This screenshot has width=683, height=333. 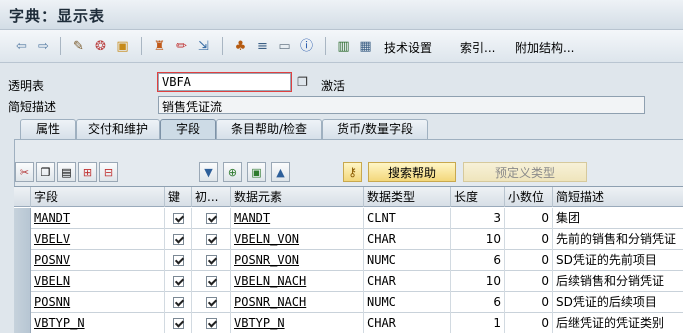 I want to click on data-element-cell: VBELN_VON, so click(x=297, y=239).